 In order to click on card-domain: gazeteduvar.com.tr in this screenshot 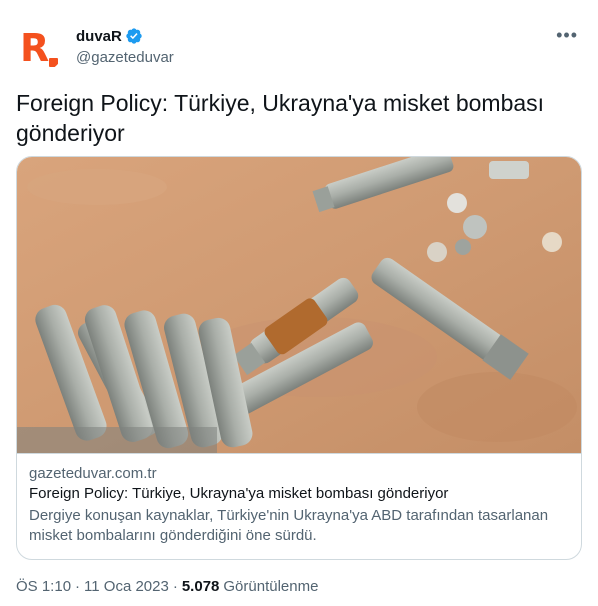, I will do `click(93, 473)`.